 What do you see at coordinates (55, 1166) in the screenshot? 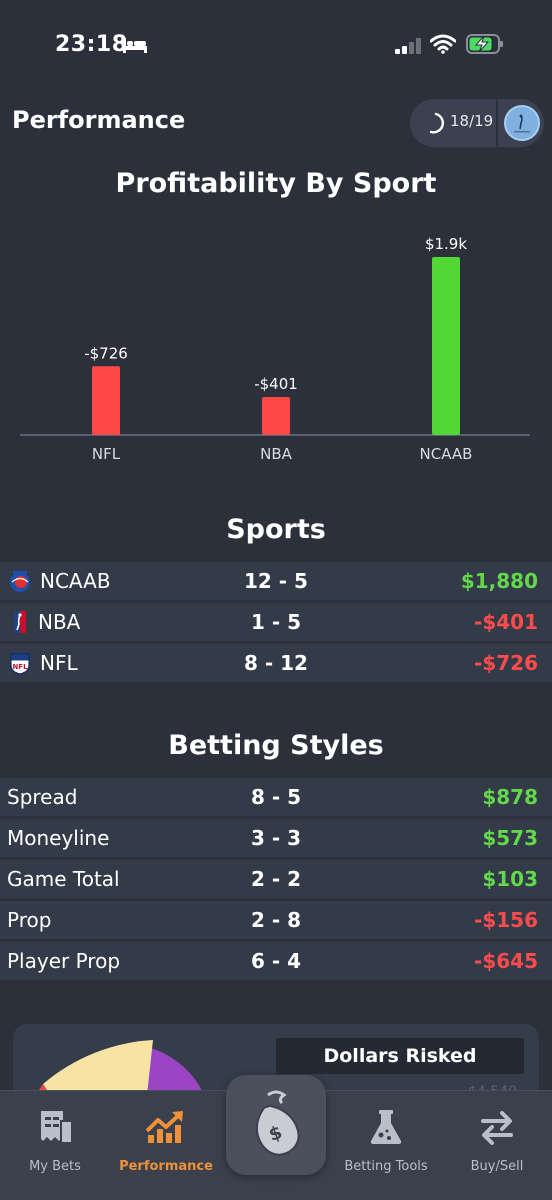
I see `tab-label: My Bets` at bounding box center [55, 1166].